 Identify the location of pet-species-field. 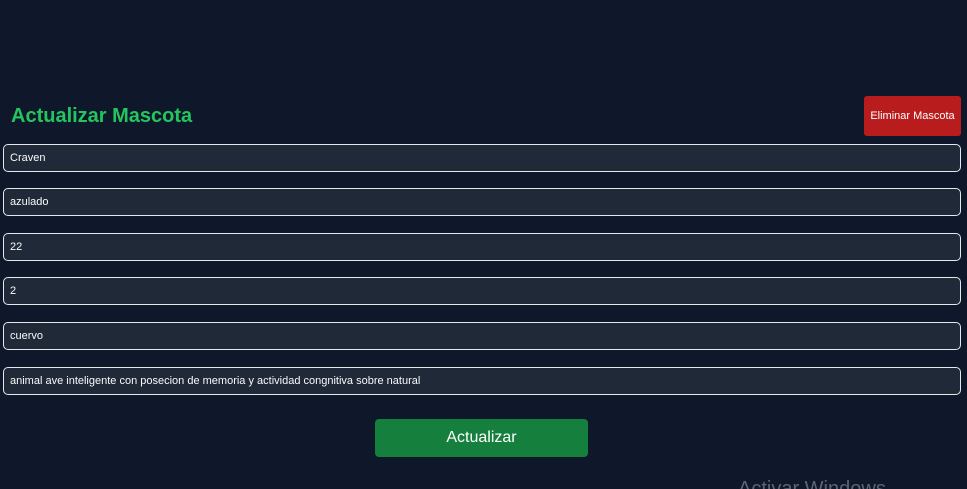
(482, 336).